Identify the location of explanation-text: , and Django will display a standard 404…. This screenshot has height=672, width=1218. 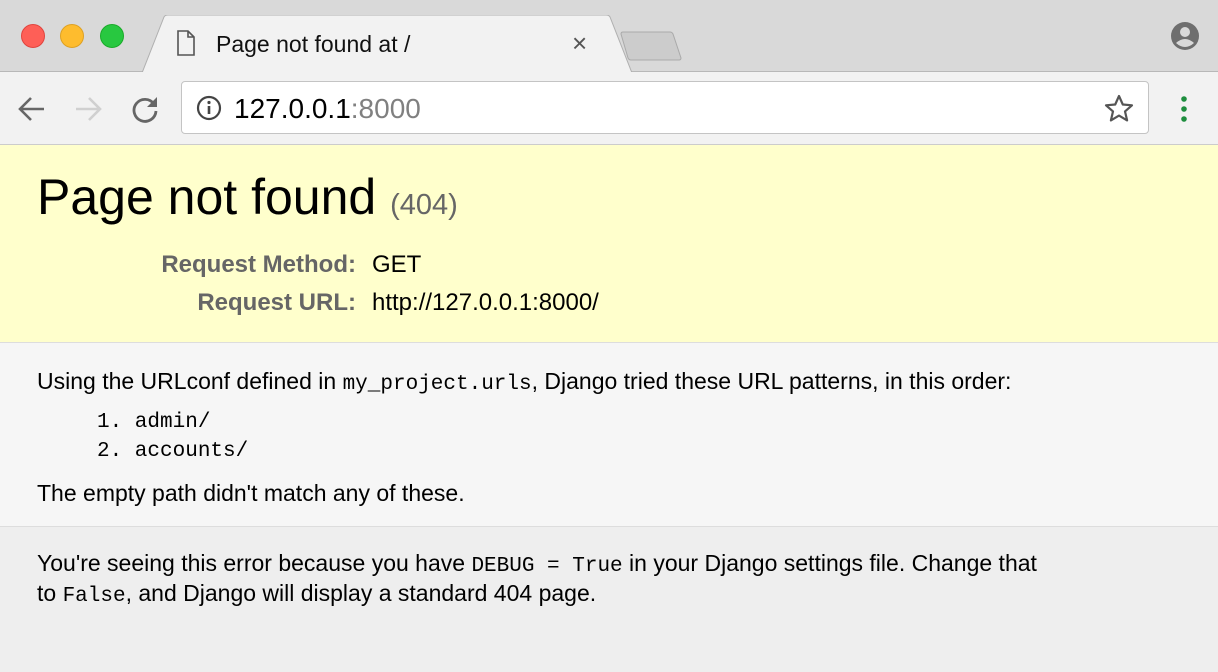
(361, 593).